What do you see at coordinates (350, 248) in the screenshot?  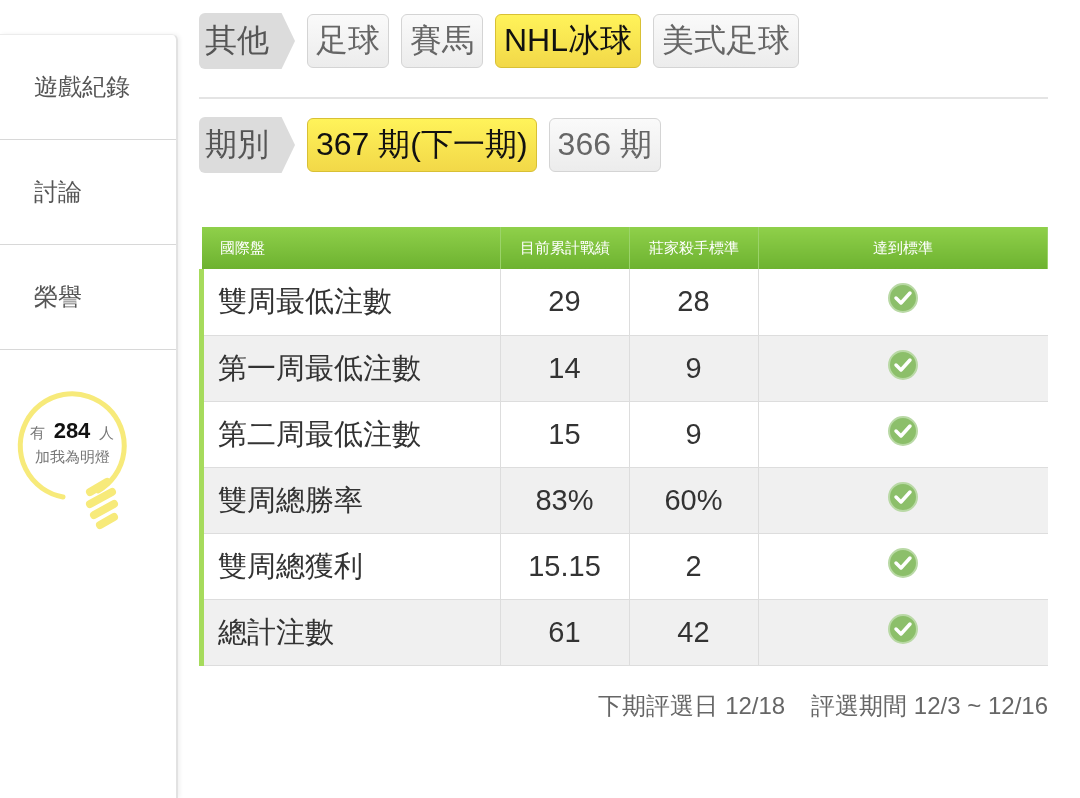 I see `column-header: 國際盤` at bounding box center [350, 248].